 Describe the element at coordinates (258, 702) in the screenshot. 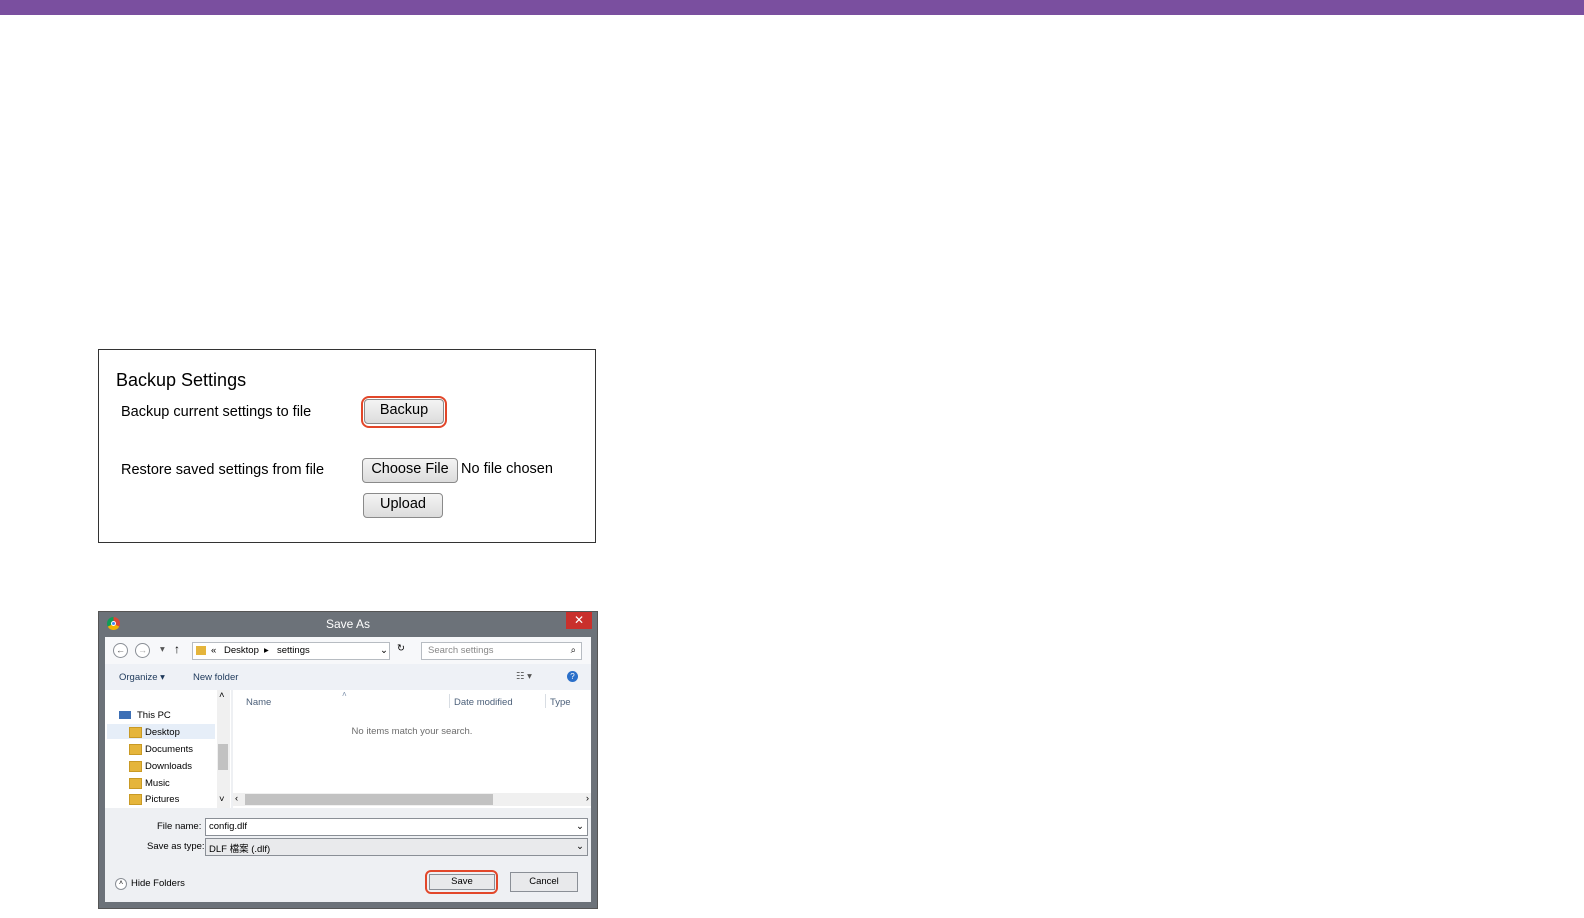

I see `column-name: Name` at that location.